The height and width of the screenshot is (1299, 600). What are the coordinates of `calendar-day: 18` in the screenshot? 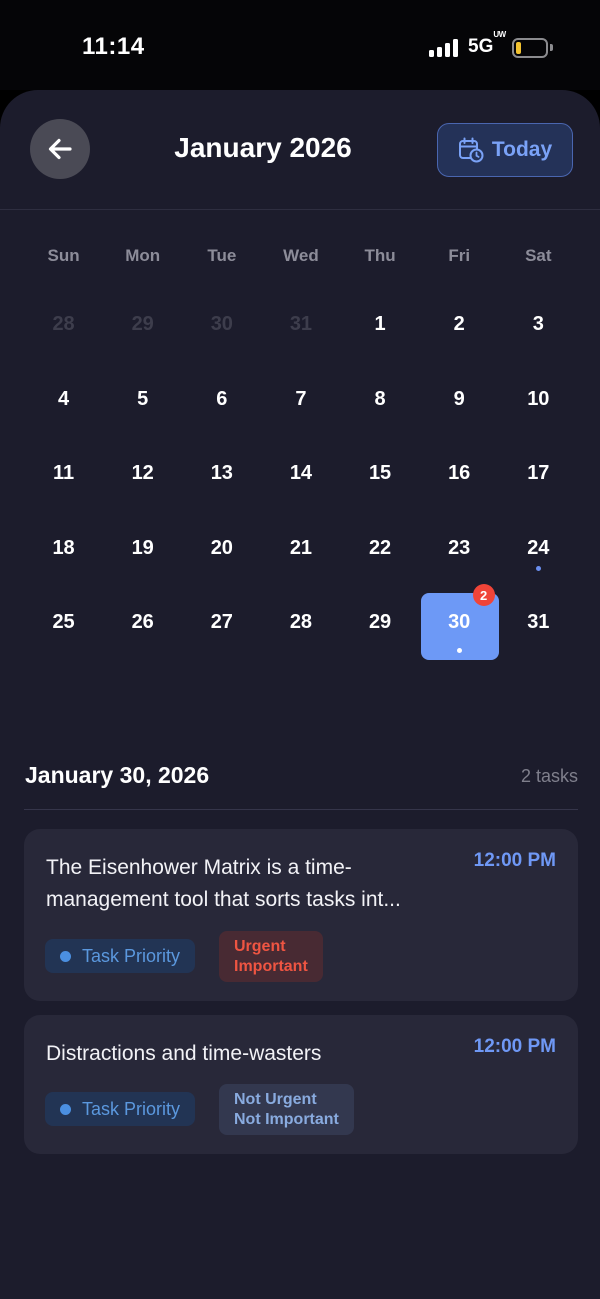 It's located at (63, 555).